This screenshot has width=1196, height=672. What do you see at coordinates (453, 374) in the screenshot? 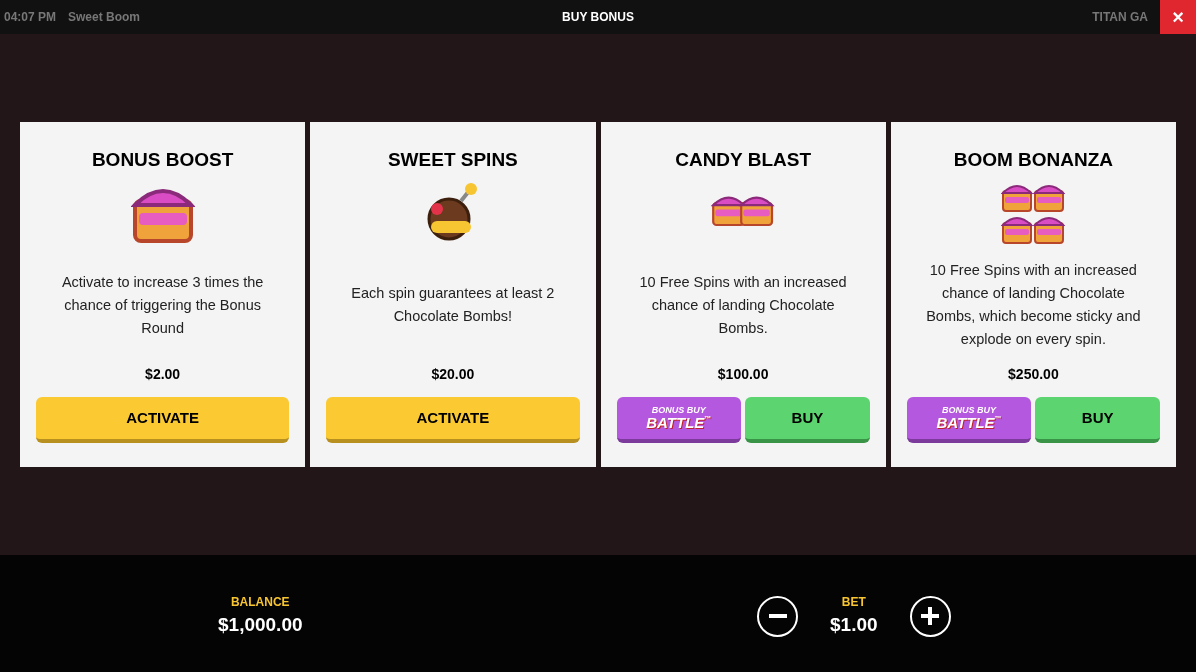
I see `card-price: $20.00` at bounding box center [453, 374].